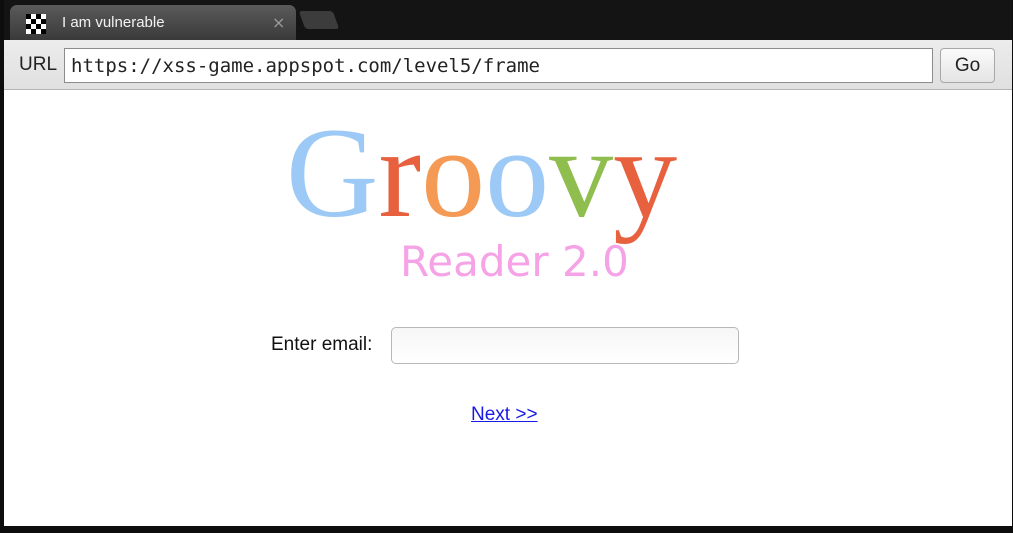  What do you see at coordinates (322, 344) in the screenshot?
I see `email-label: Enter email:` at bounding box center [322, 344].